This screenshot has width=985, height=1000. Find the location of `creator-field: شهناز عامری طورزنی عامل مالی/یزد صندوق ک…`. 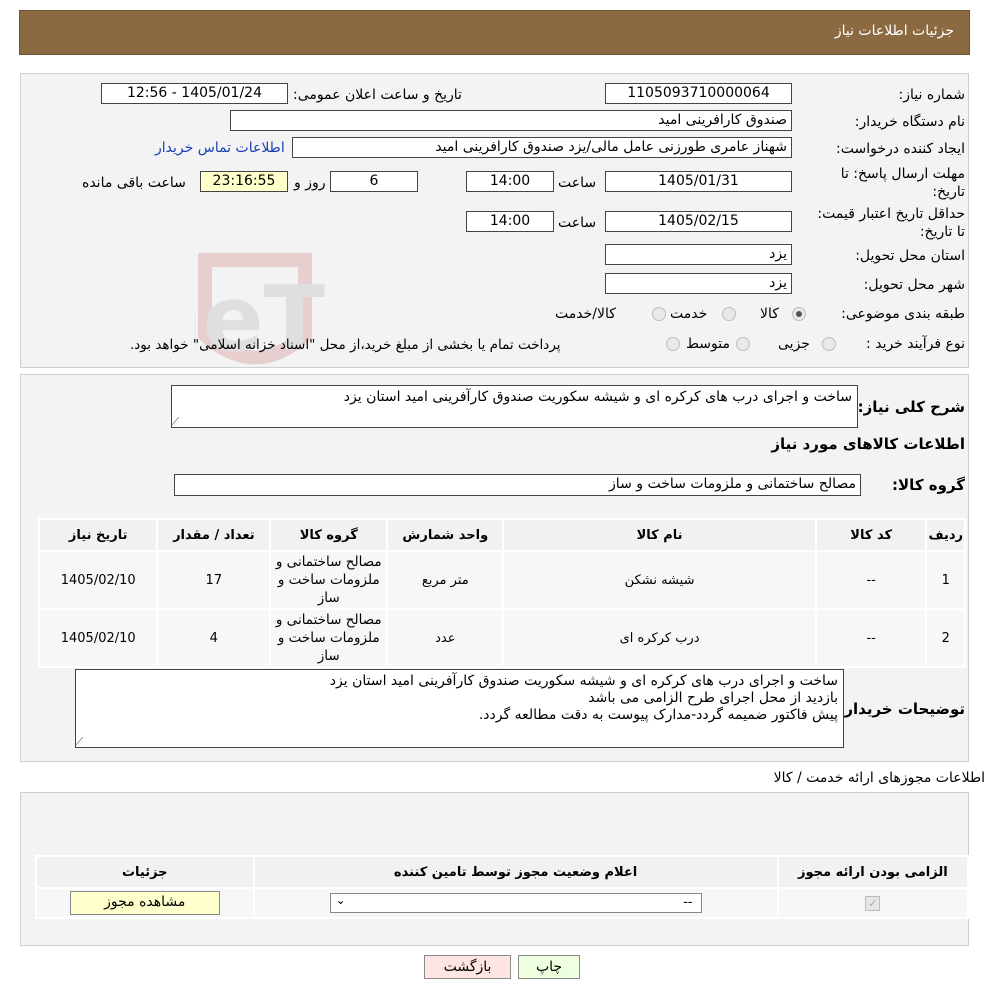

creator-field: شهناز عامری طورزنی عامل مالی/یزد صندوق ک… is located at coordinates (542, 147).